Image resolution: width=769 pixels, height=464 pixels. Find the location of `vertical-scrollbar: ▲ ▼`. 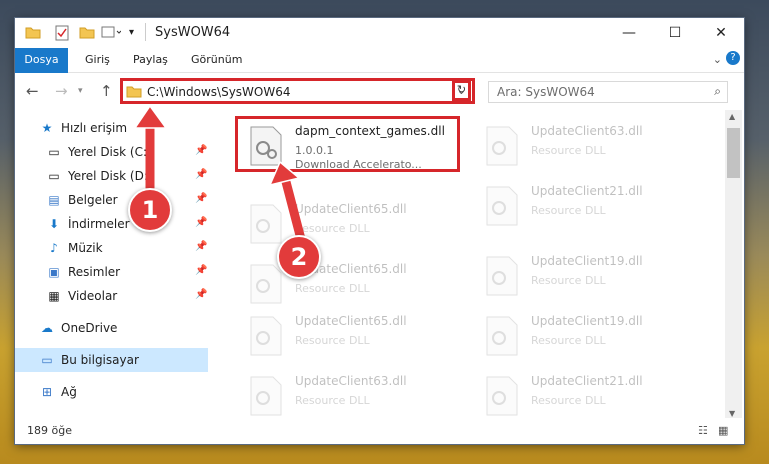

vertical-scrollbar: ▲ ▼ is located at coordinates (733, 265).